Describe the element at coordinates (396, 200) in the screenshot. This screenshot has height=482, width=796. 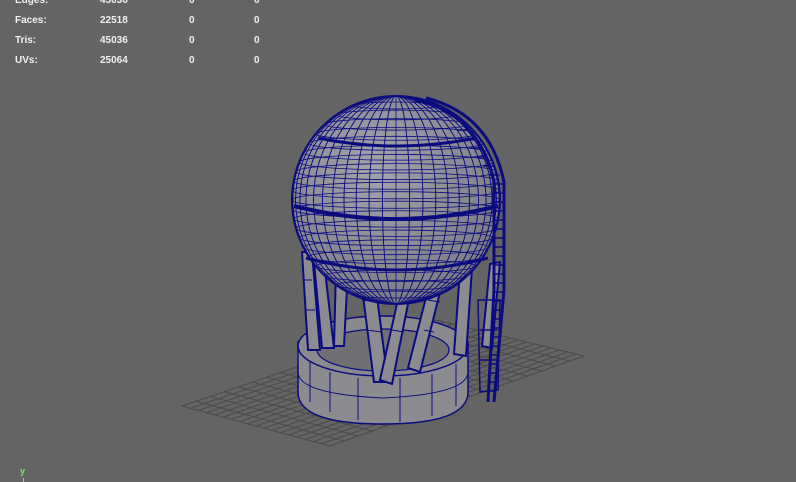
I see `sphere-tank` at that location.